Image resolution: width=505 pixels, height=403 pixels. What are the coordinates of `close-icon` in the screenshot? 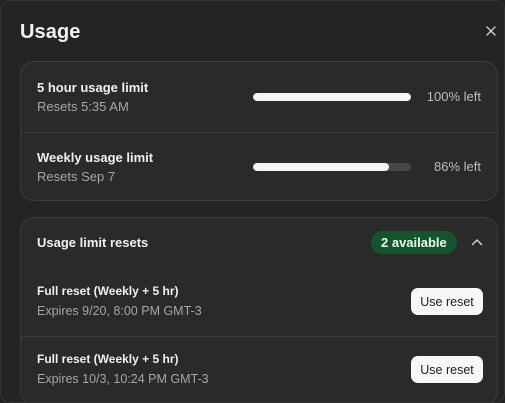 It's located at (491, 31).